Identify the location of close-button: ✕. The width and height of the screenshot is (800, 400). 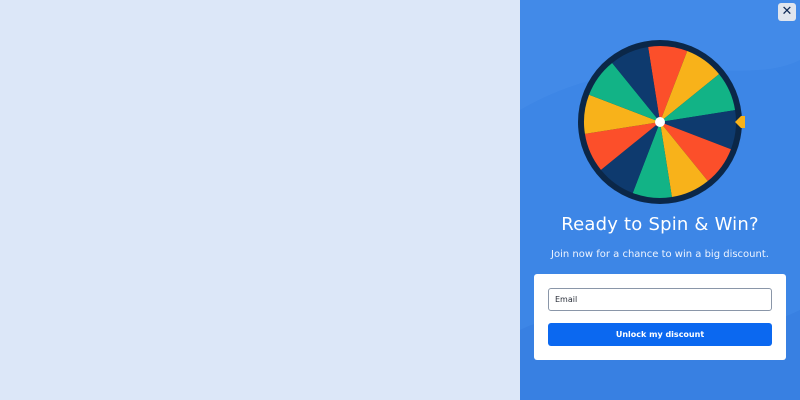
(787, 12).